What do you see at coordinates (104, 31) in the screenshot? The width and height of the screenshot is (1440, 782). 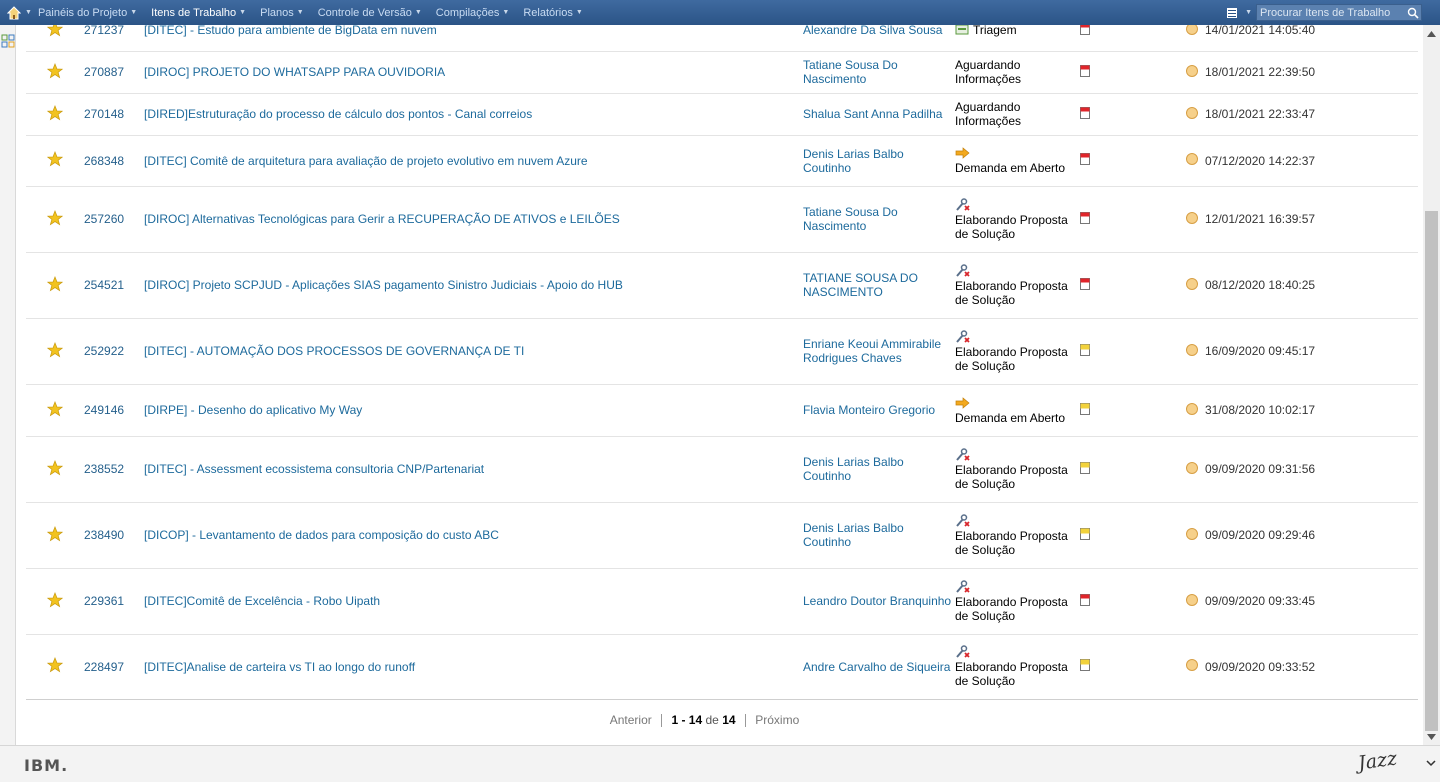 I see `work-item-id-link: 271237` at bounding box center [104, 31].